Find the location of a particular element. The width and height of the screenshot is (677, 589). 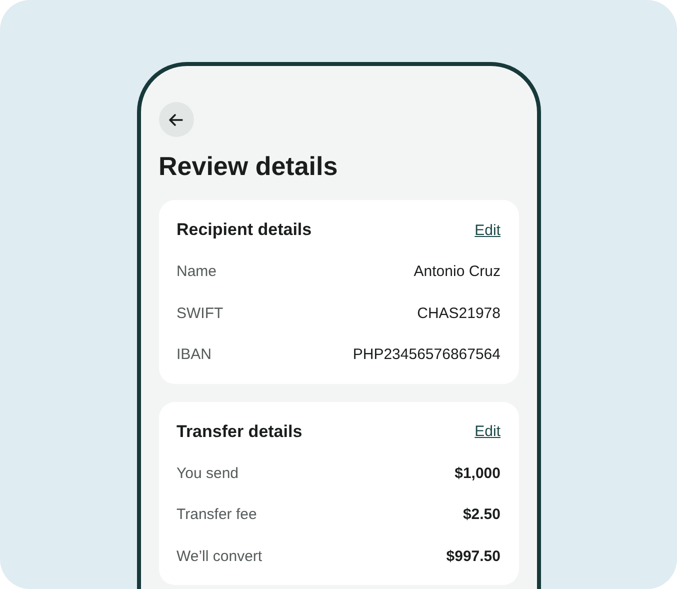

detail-label: You send is located at coordinates (207, 473).